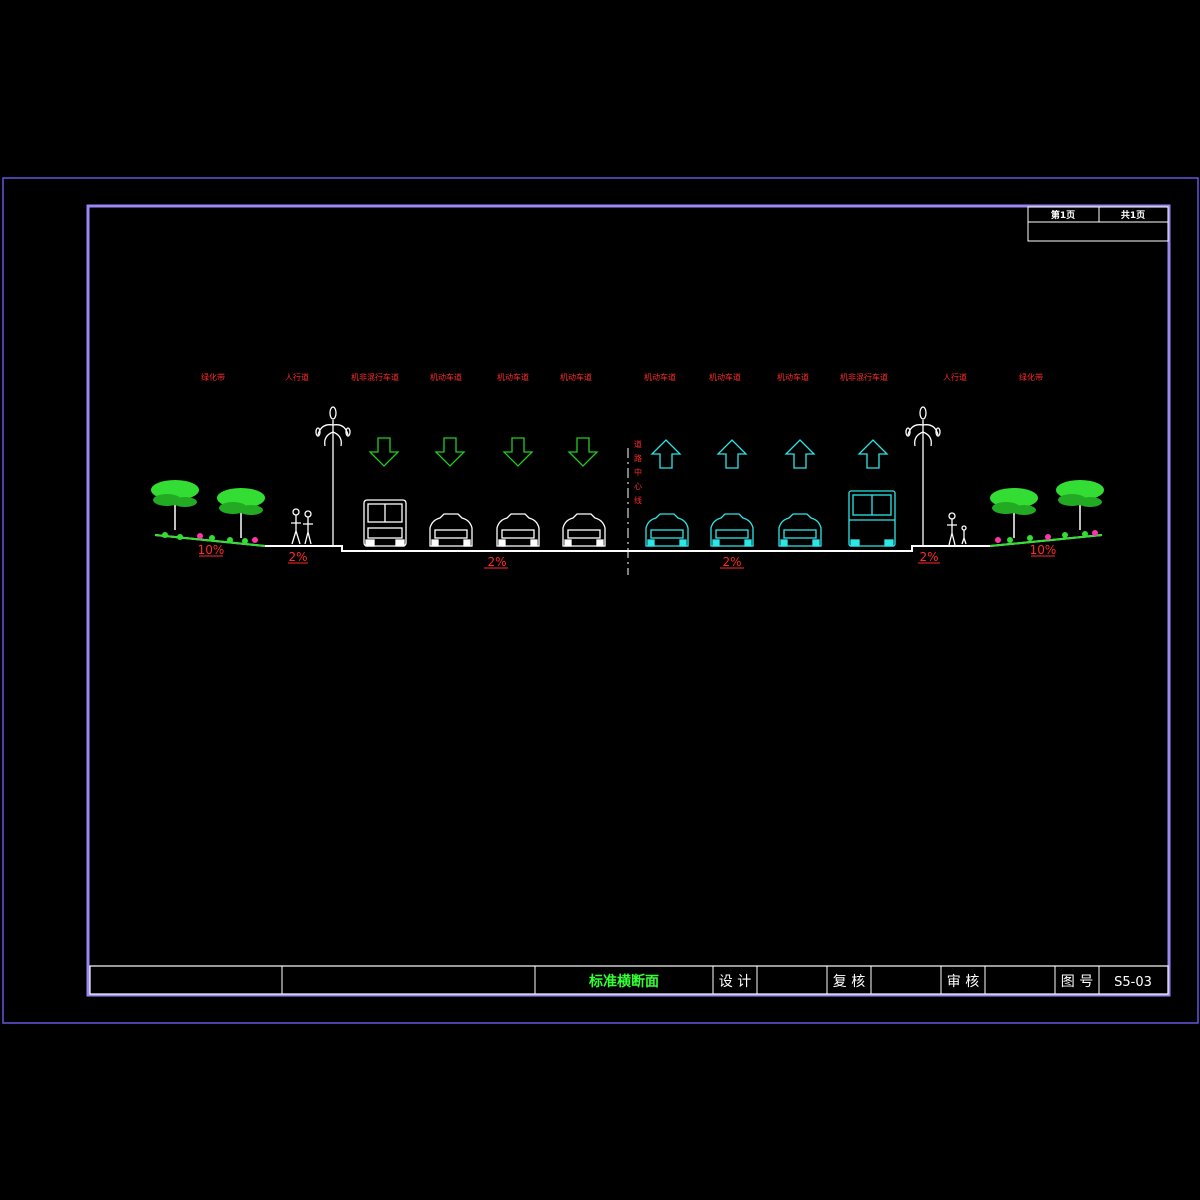 The width and height of the screenshot is (1200, 1200). What do you see at coordinates (1063, 215) in the screenshot?
I see `page-number: 第1页` at bounding box center [1063, 215].